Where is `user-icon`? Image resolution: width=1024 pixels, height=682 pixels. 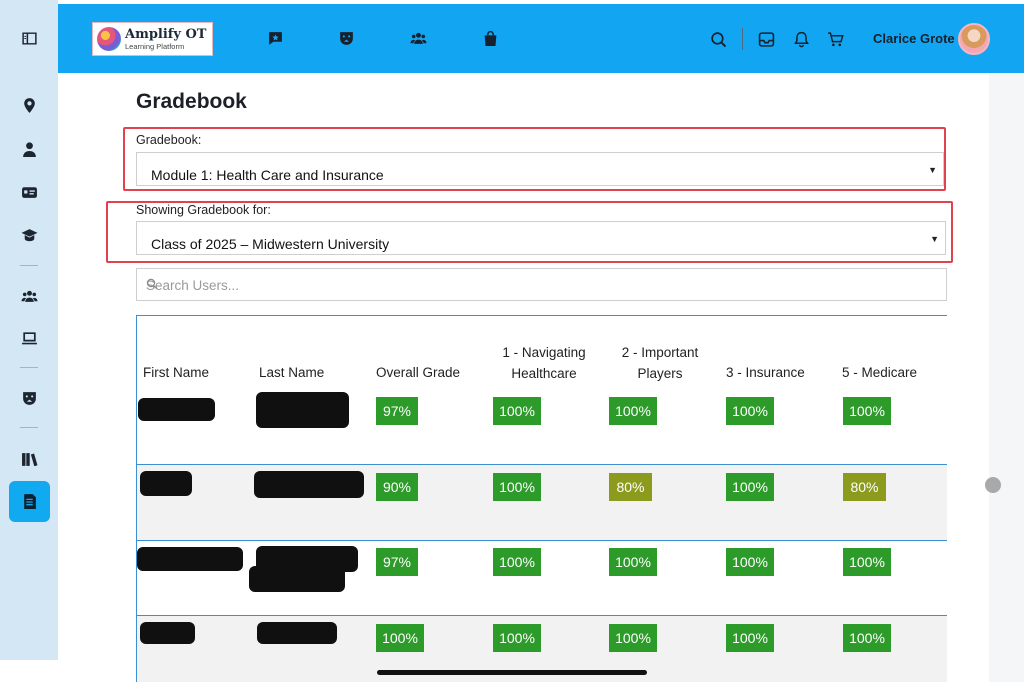 user-icon is located at coordinates (29, 149).